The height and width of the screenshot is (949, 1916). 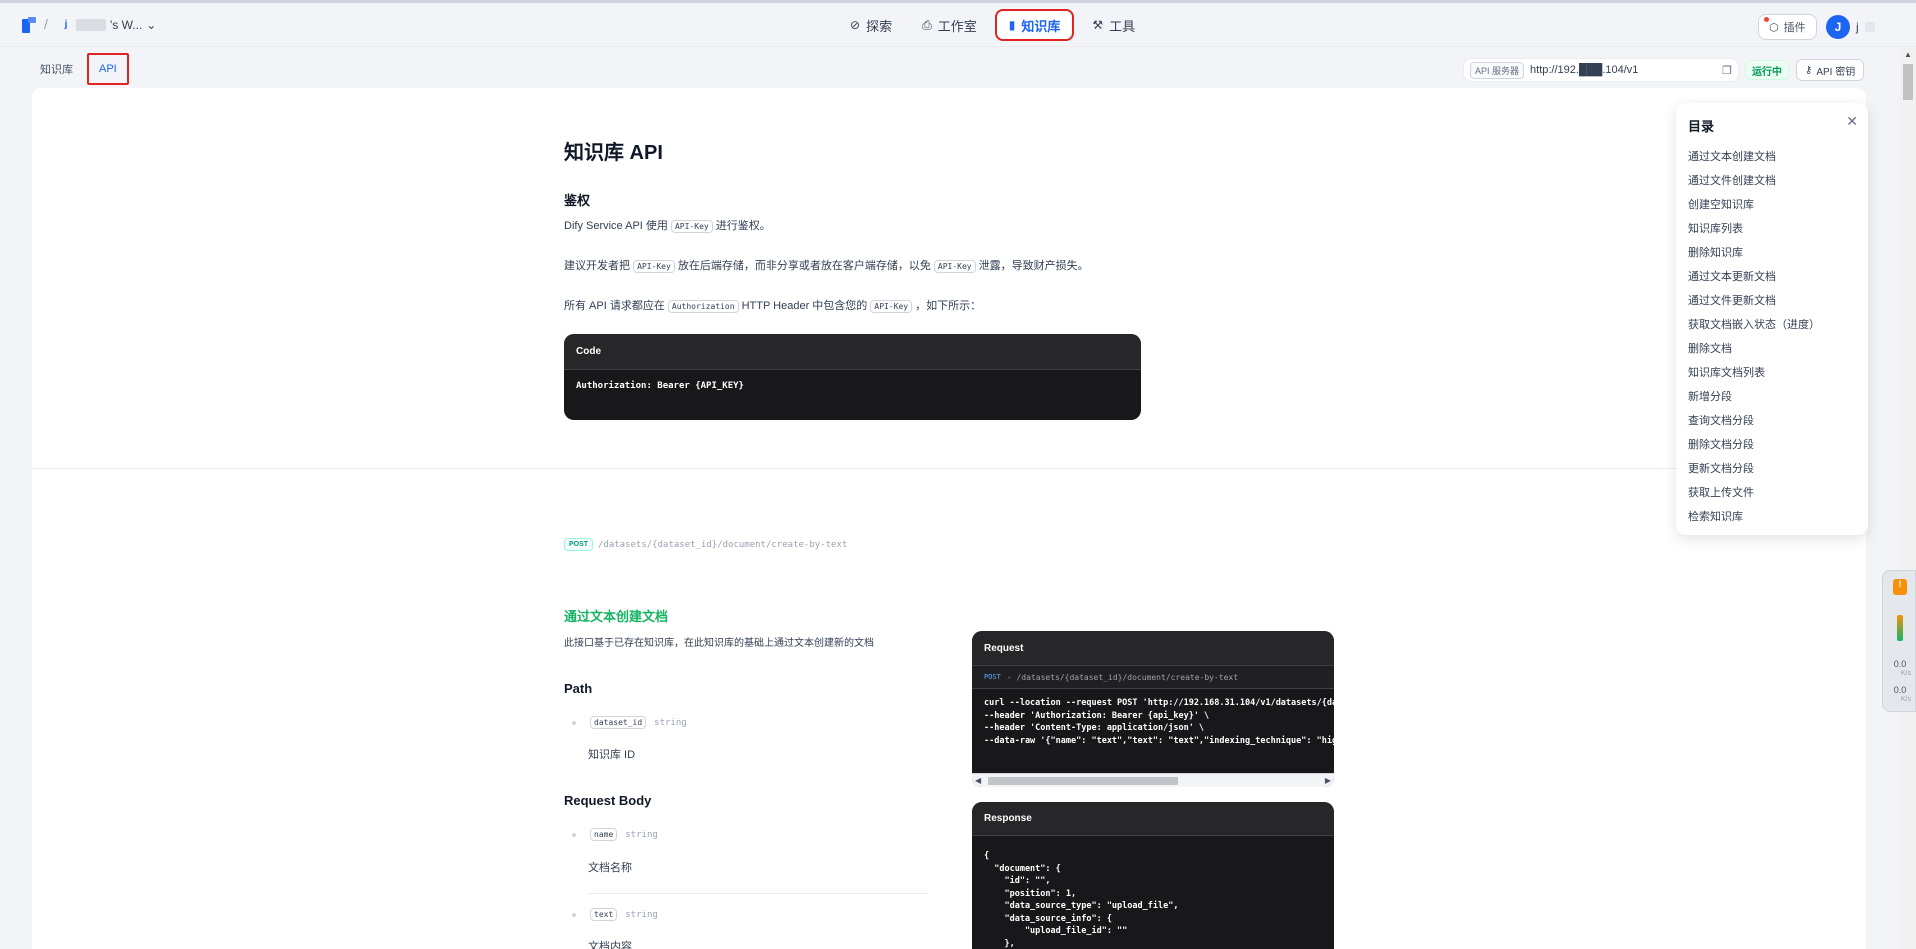 I want to click on auth-code-block: Code Authorization: Bearer {API_KEY}, so click(x=852, y=377).